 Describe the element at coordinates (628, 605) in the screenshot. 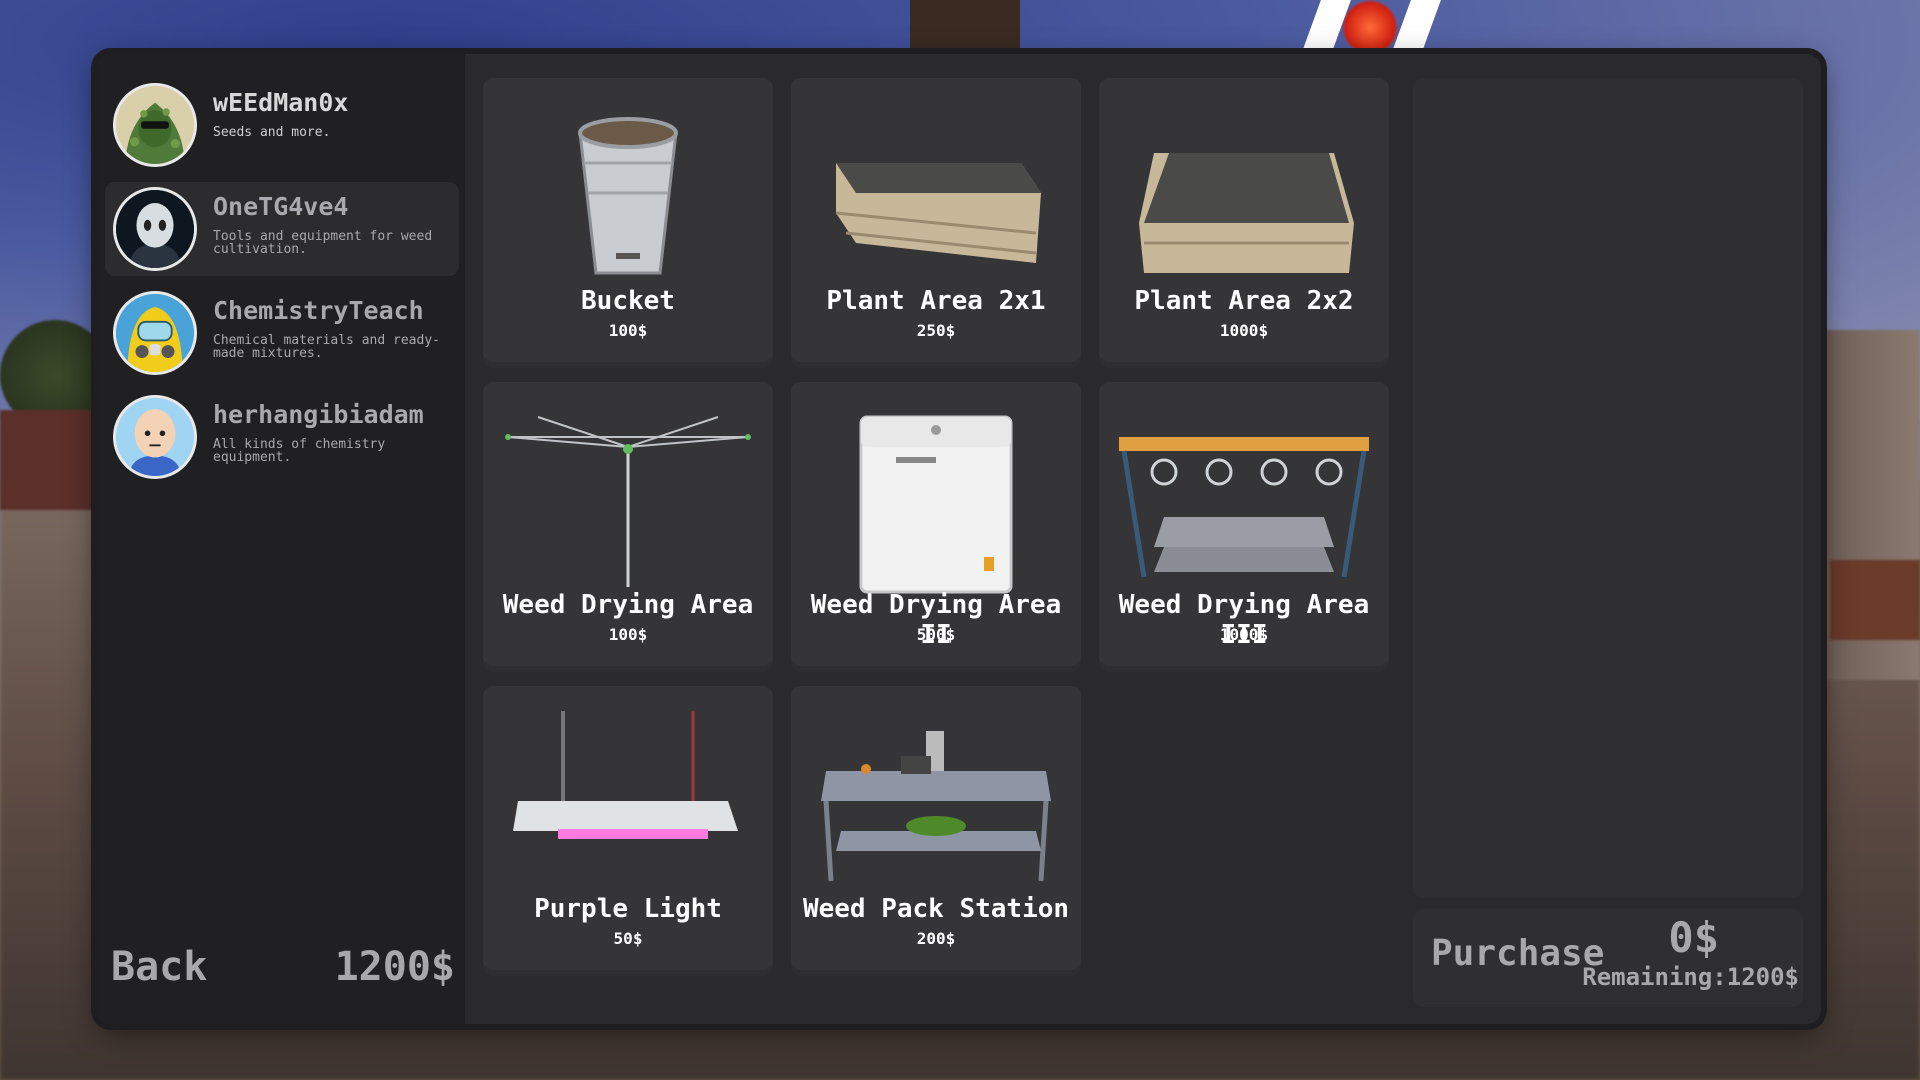

I see `item-title: Weed Drying Area` at that location.